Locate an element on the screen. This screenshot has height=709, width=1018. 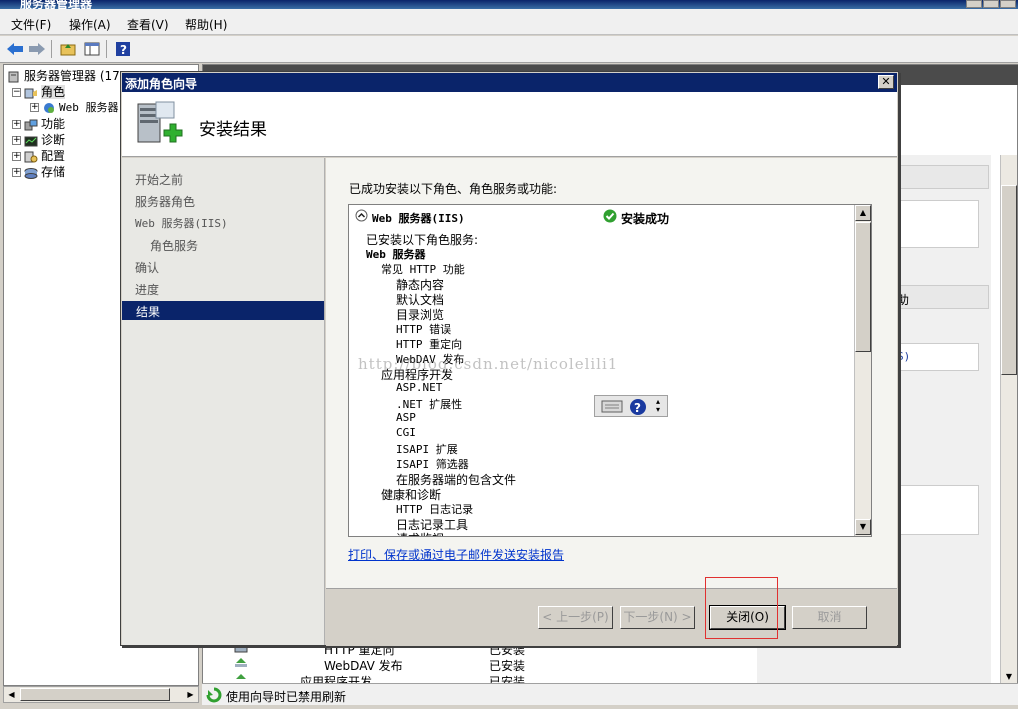
role-name: Web 服务器(IIS) is located at coordinates (418, 218).